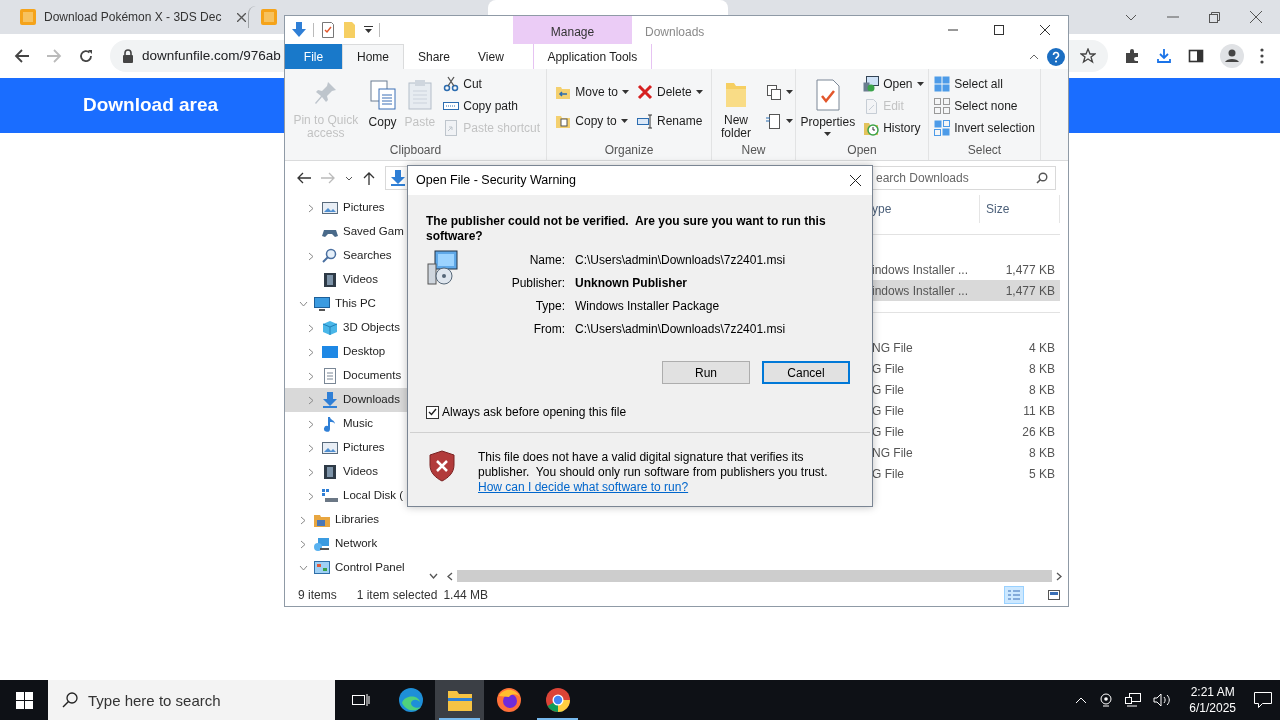 The height and width of the screenshot is (720, 1280). What do you see at coordinates (355, 304) in the screenshot?
I see `tree-item: This PC` at bounding box center [355, 304].